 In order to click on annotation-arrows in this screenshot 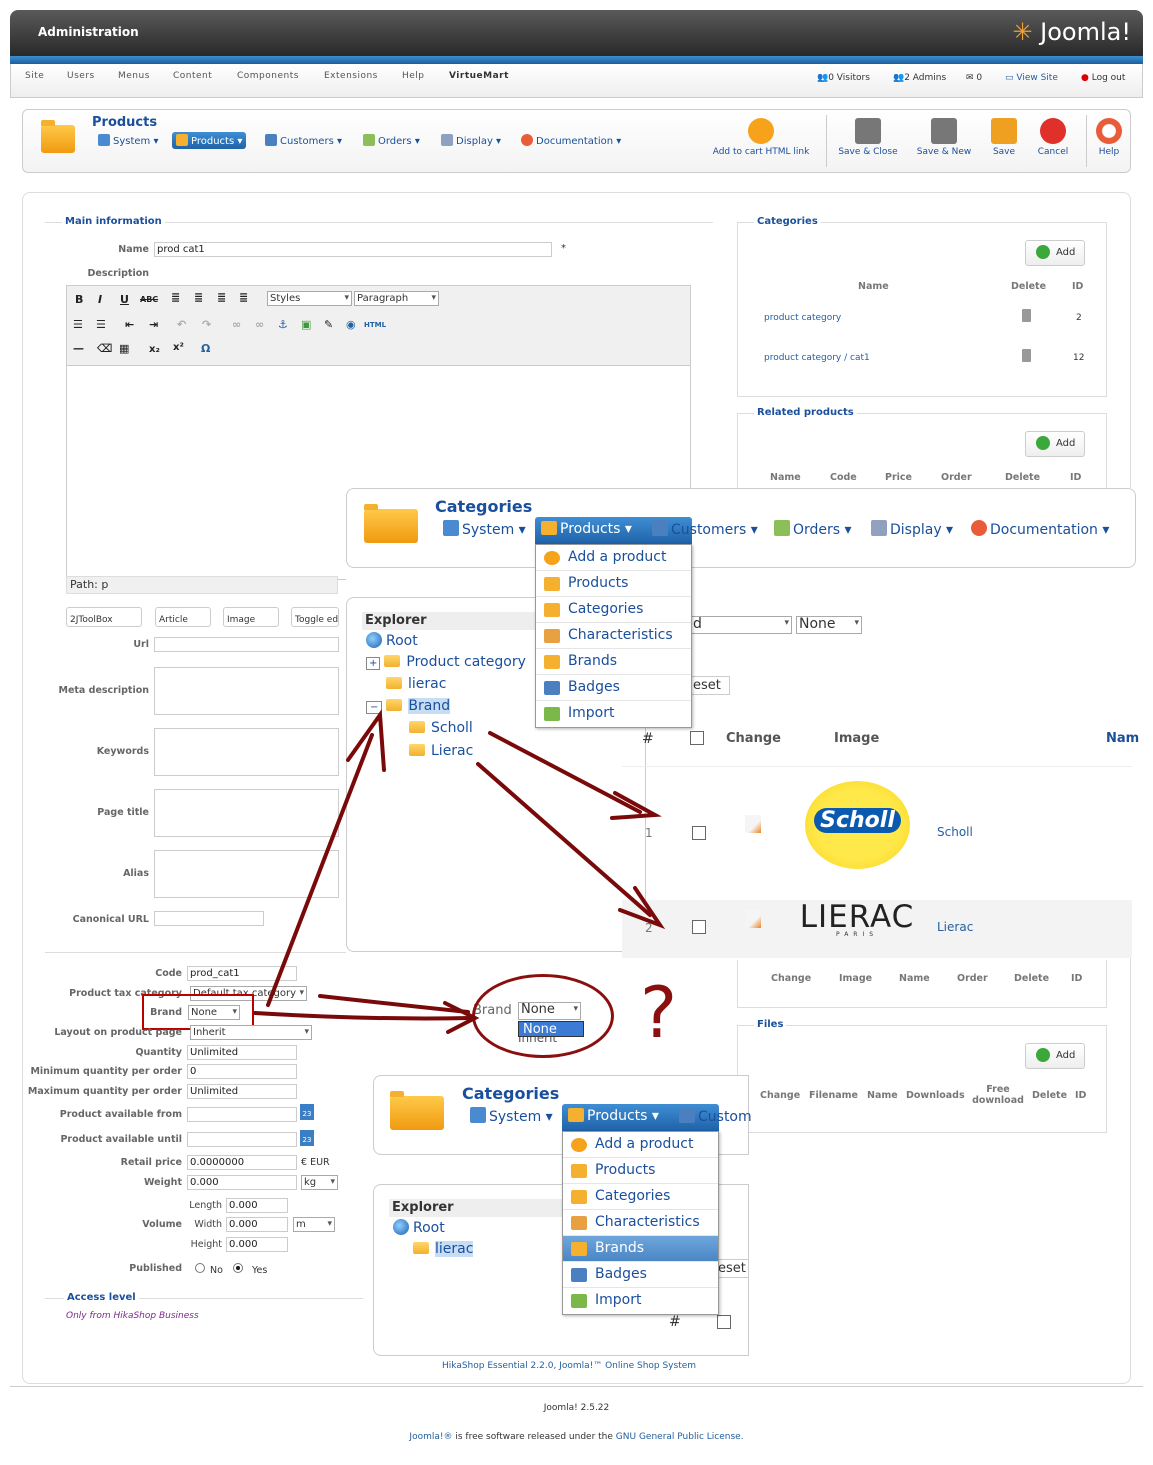, I will do `click(459, 871)`.